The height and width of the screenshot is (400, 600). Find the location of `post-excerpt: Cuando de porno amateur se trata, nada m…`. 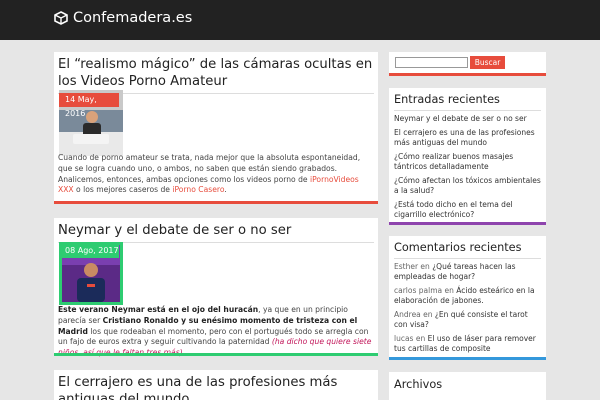

post-excerpt: Cuando de porno amateur se trata, nada m… is located at coordinates (216, 174).